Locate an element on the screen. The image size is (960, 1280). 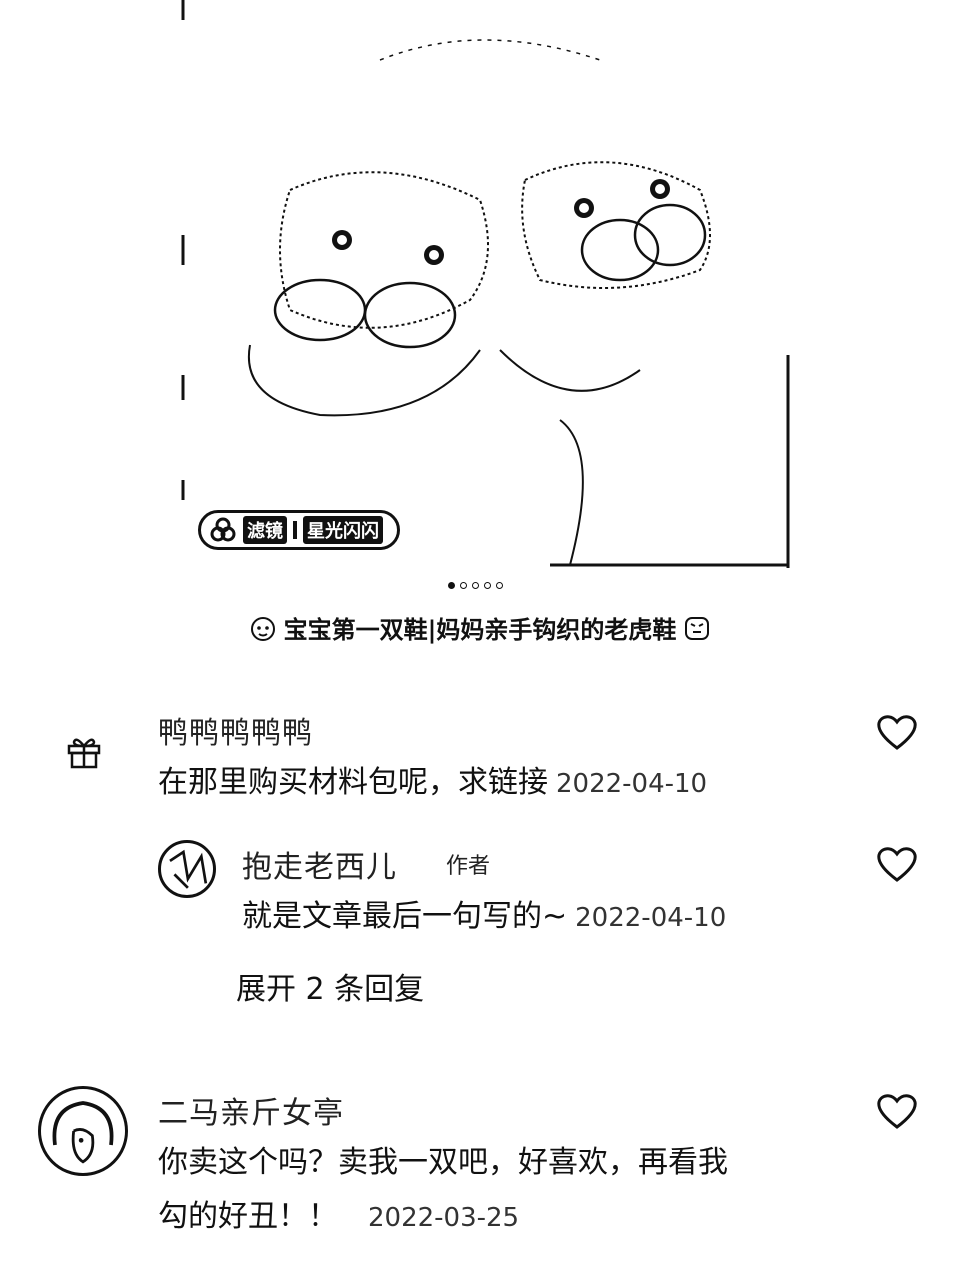
tiger-emoji-icon is located at coordinates (697, 628).